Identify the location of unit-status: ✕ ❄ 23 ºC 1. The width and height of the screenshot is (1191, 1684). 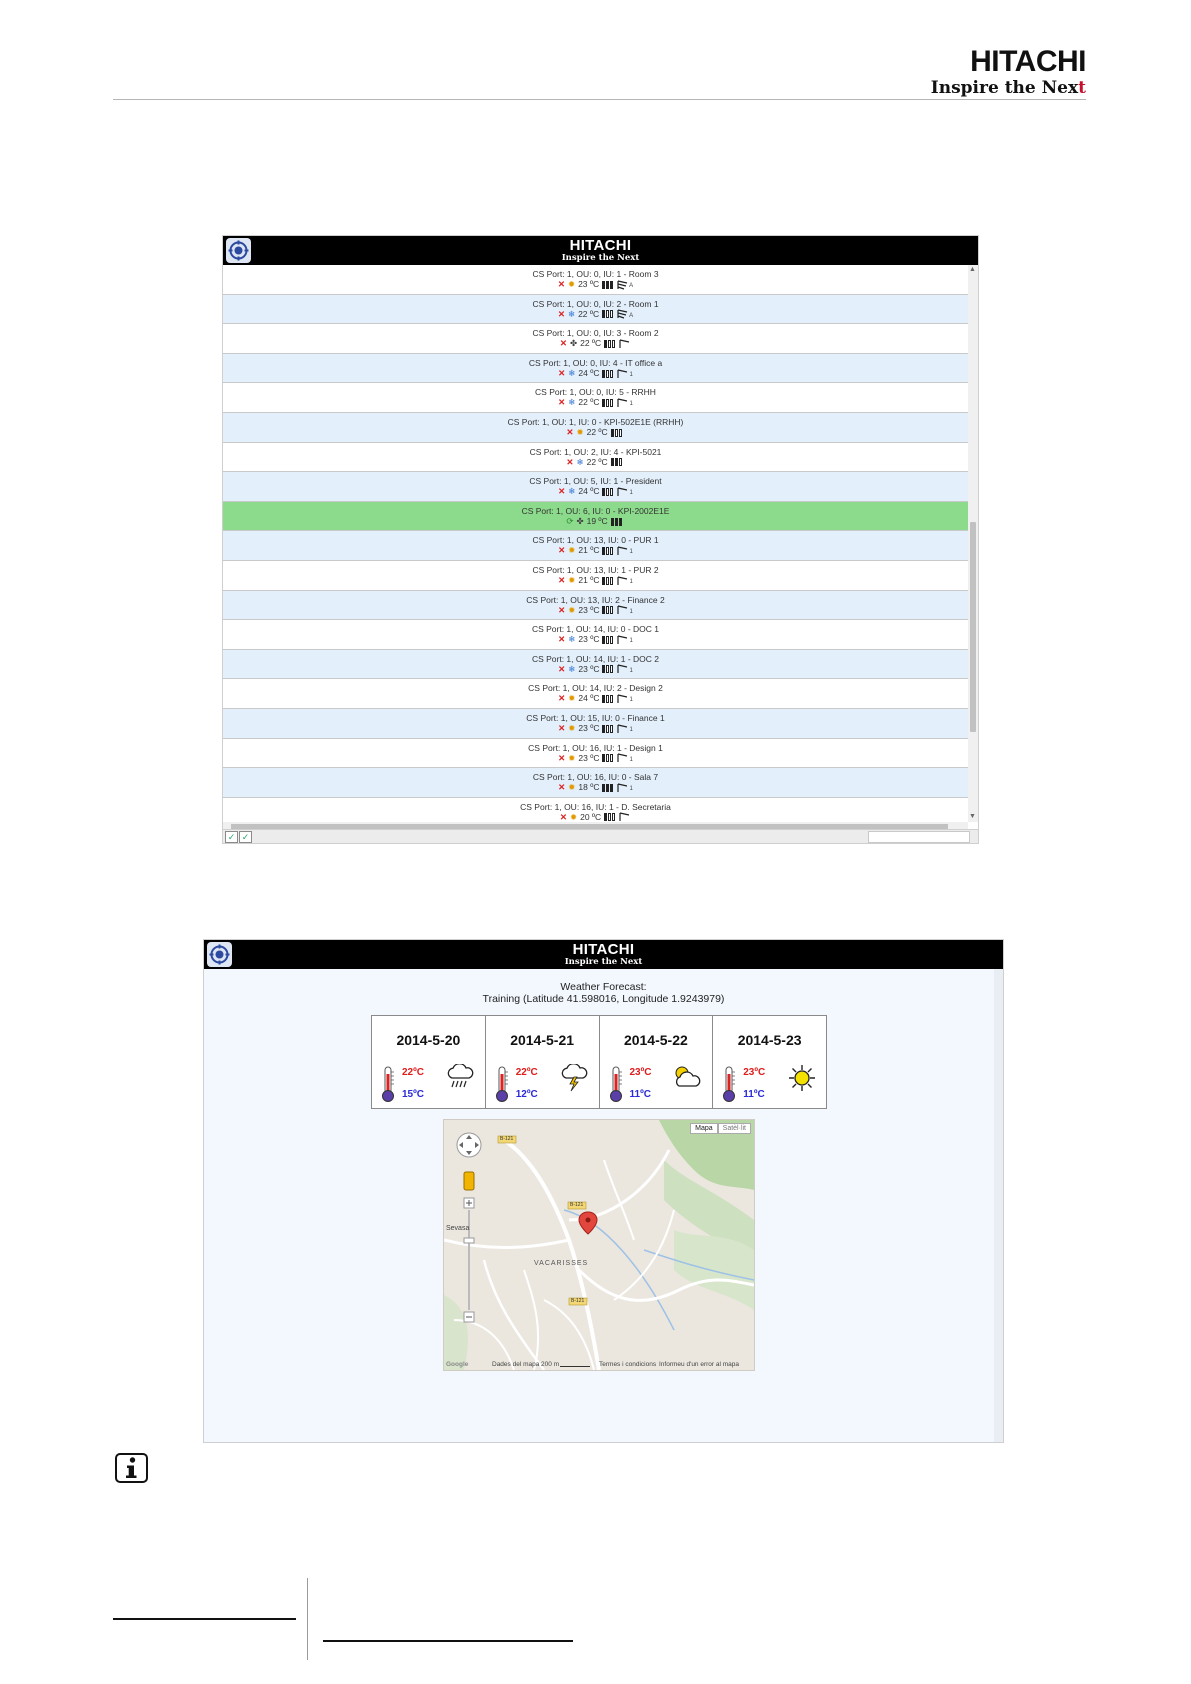
(595, 640).